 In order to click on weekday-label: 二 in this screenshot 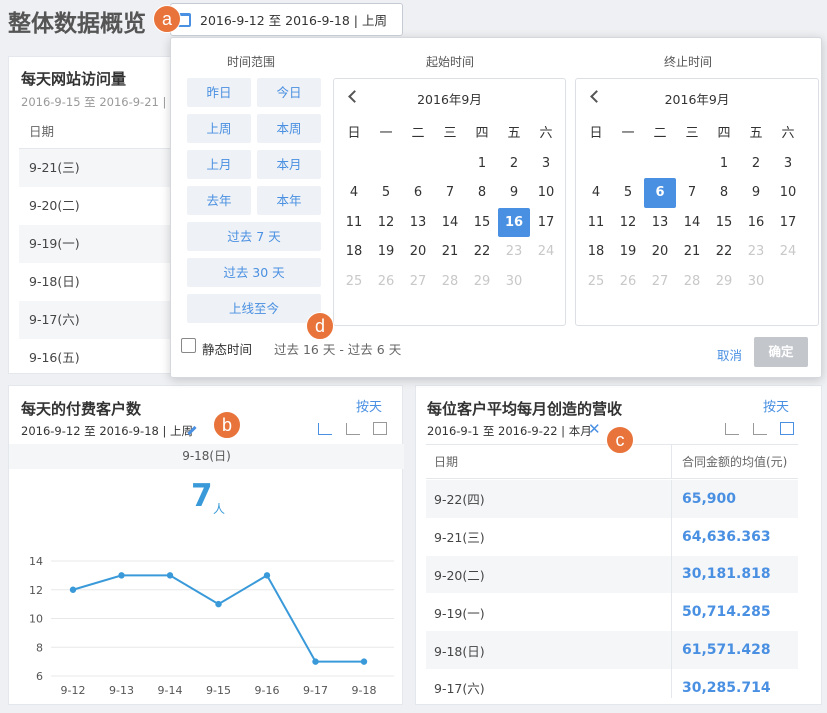, I will do `click(418, 133)`.